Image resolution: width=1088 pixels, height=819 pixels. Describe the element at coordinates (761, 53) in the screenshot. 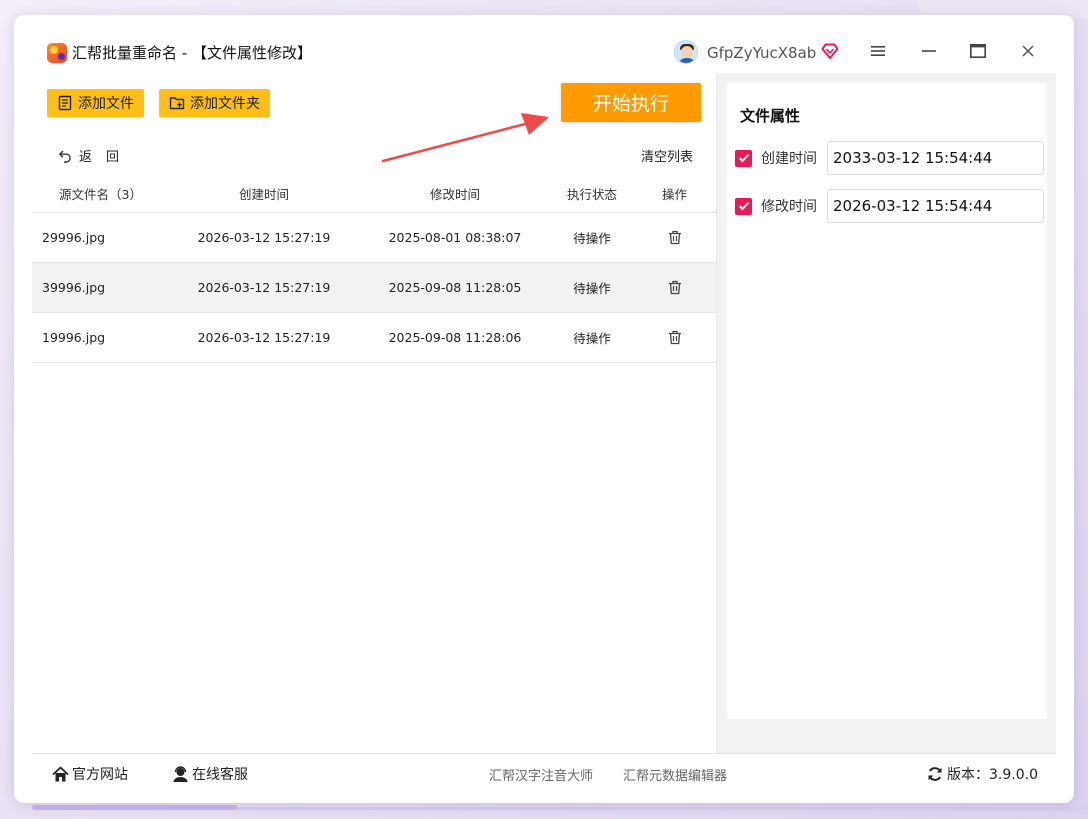

I see `username-label: GfpZyYucX8ab` at that location.